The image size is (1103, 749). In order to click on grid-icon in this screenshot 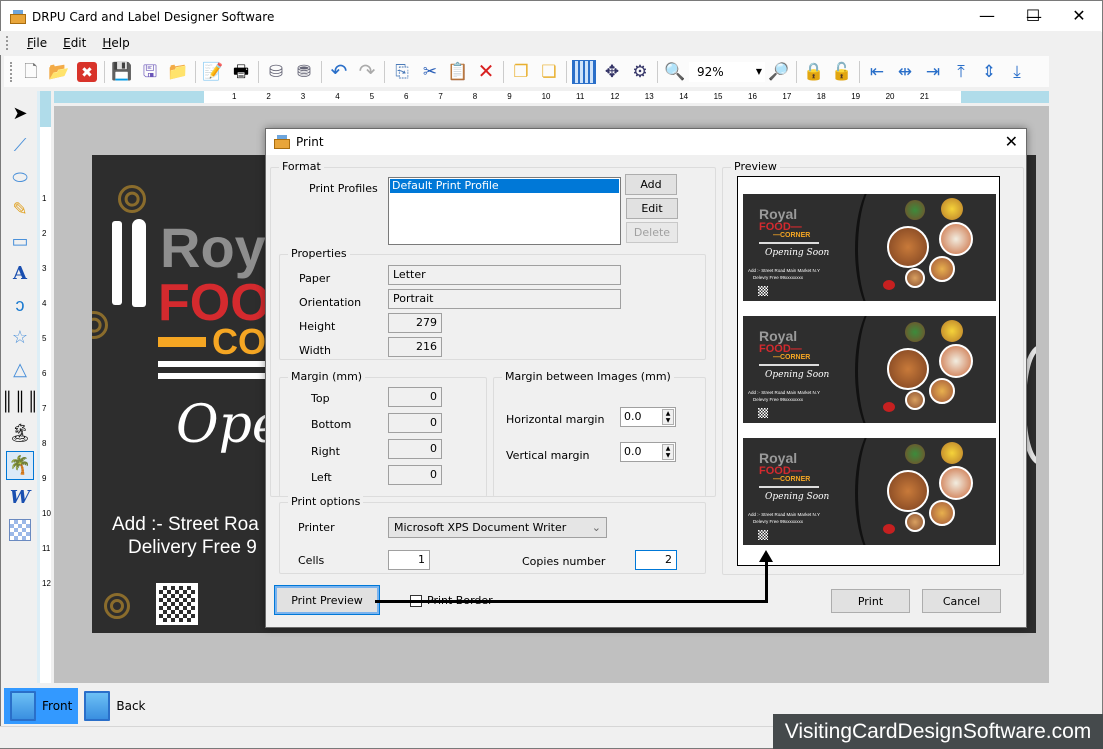, I will do `click(584, 71)`.